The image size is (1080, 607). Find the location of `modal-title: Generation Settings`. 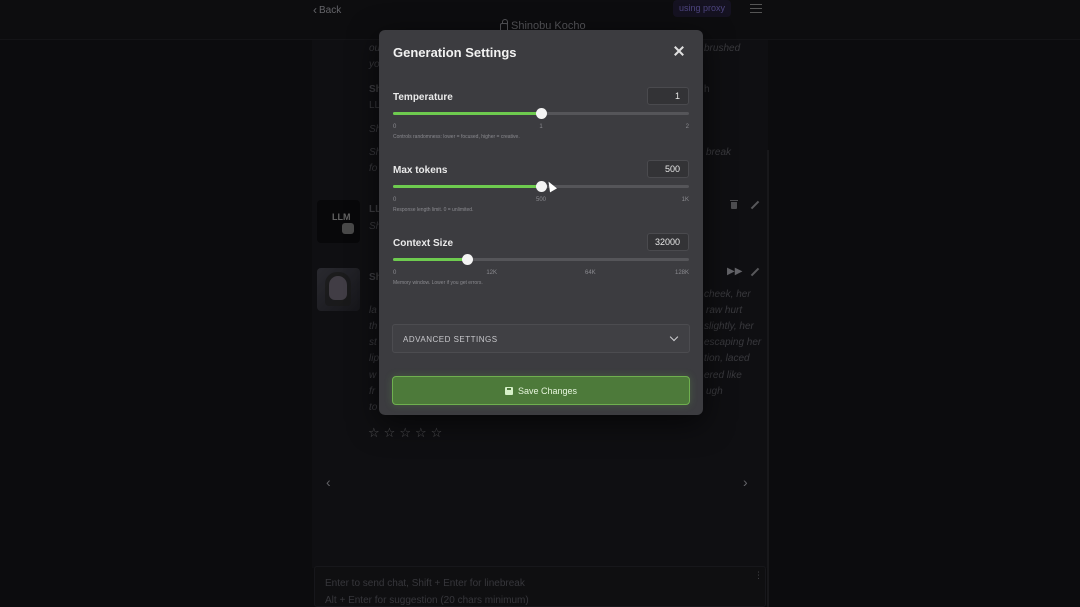

modal-title: Generation Settings is located at coordinates (455, 52).